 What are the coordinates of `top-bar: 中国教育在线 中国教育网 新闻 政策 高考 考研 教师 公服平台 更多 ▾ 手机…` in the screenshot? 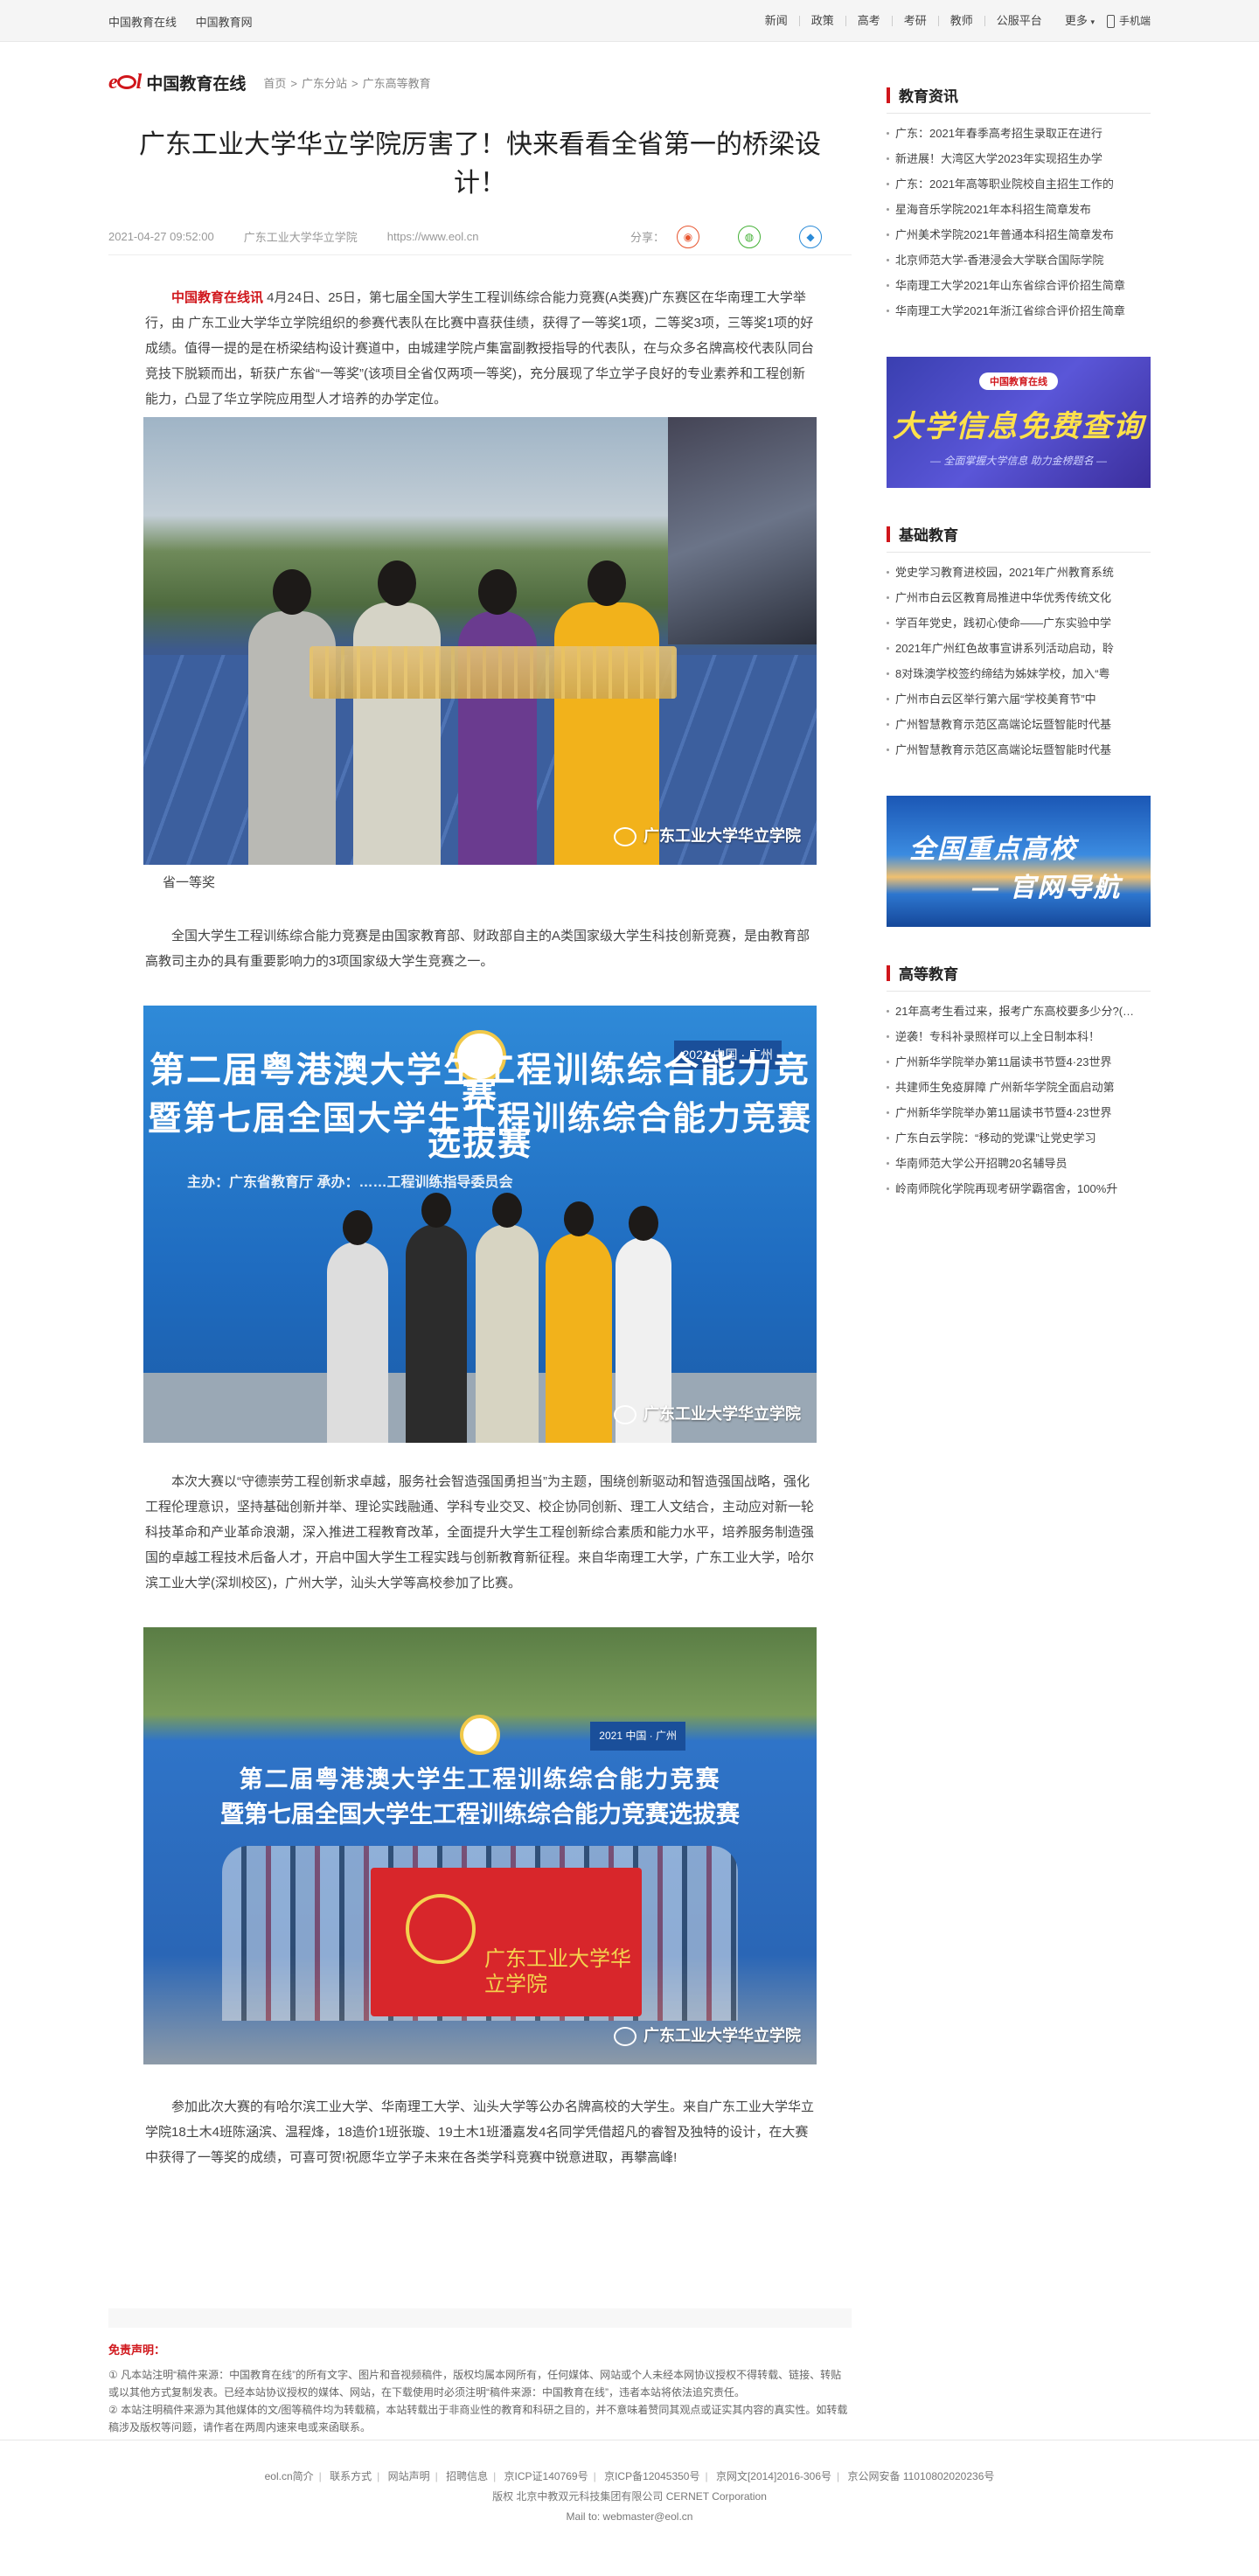 It's located at (630, 21).